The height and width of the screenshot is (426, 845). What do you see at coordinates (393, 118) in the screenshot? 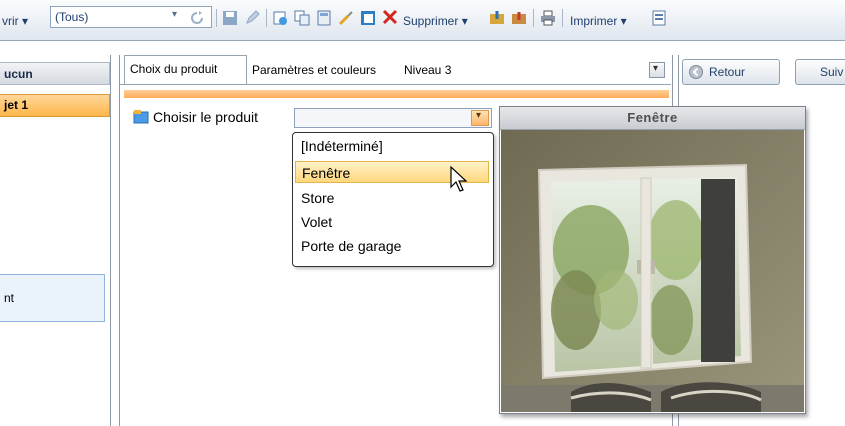
I see `product-select: ▾` at bounding box center [393, 118].